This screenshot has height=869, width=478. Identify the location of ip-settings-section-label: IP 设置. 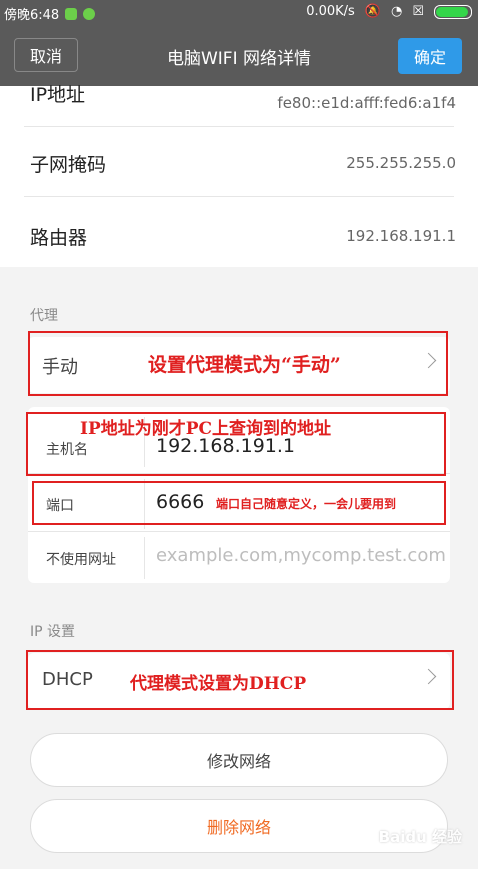
(53, 632).